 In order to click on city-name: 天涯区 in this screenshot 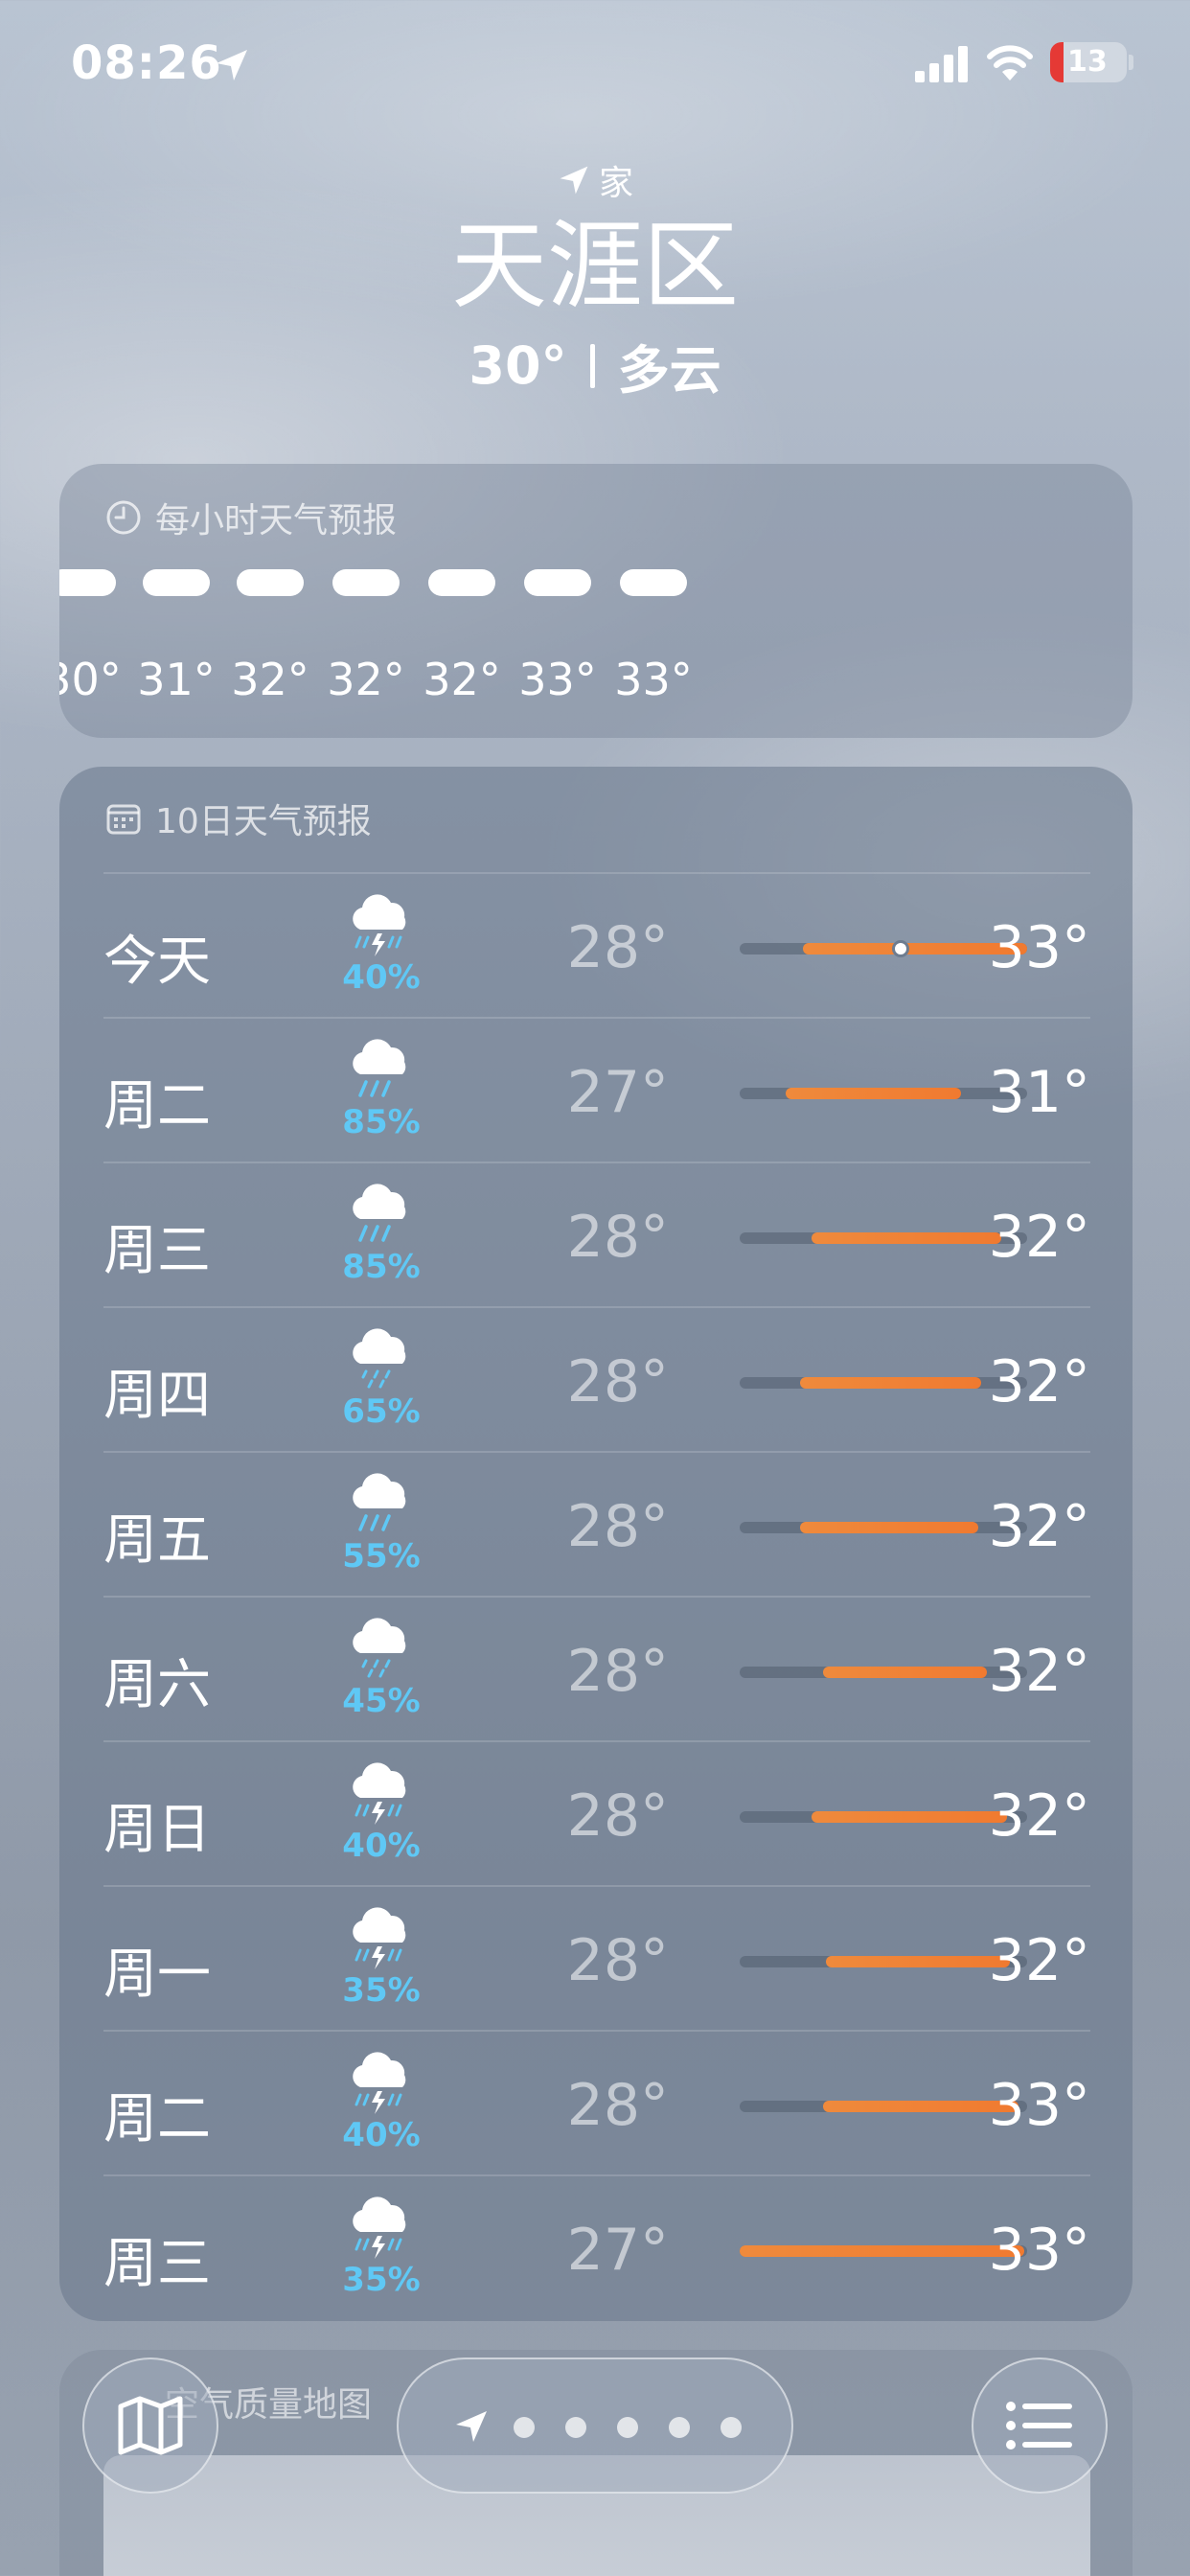, I will do `click(595, 266)`.